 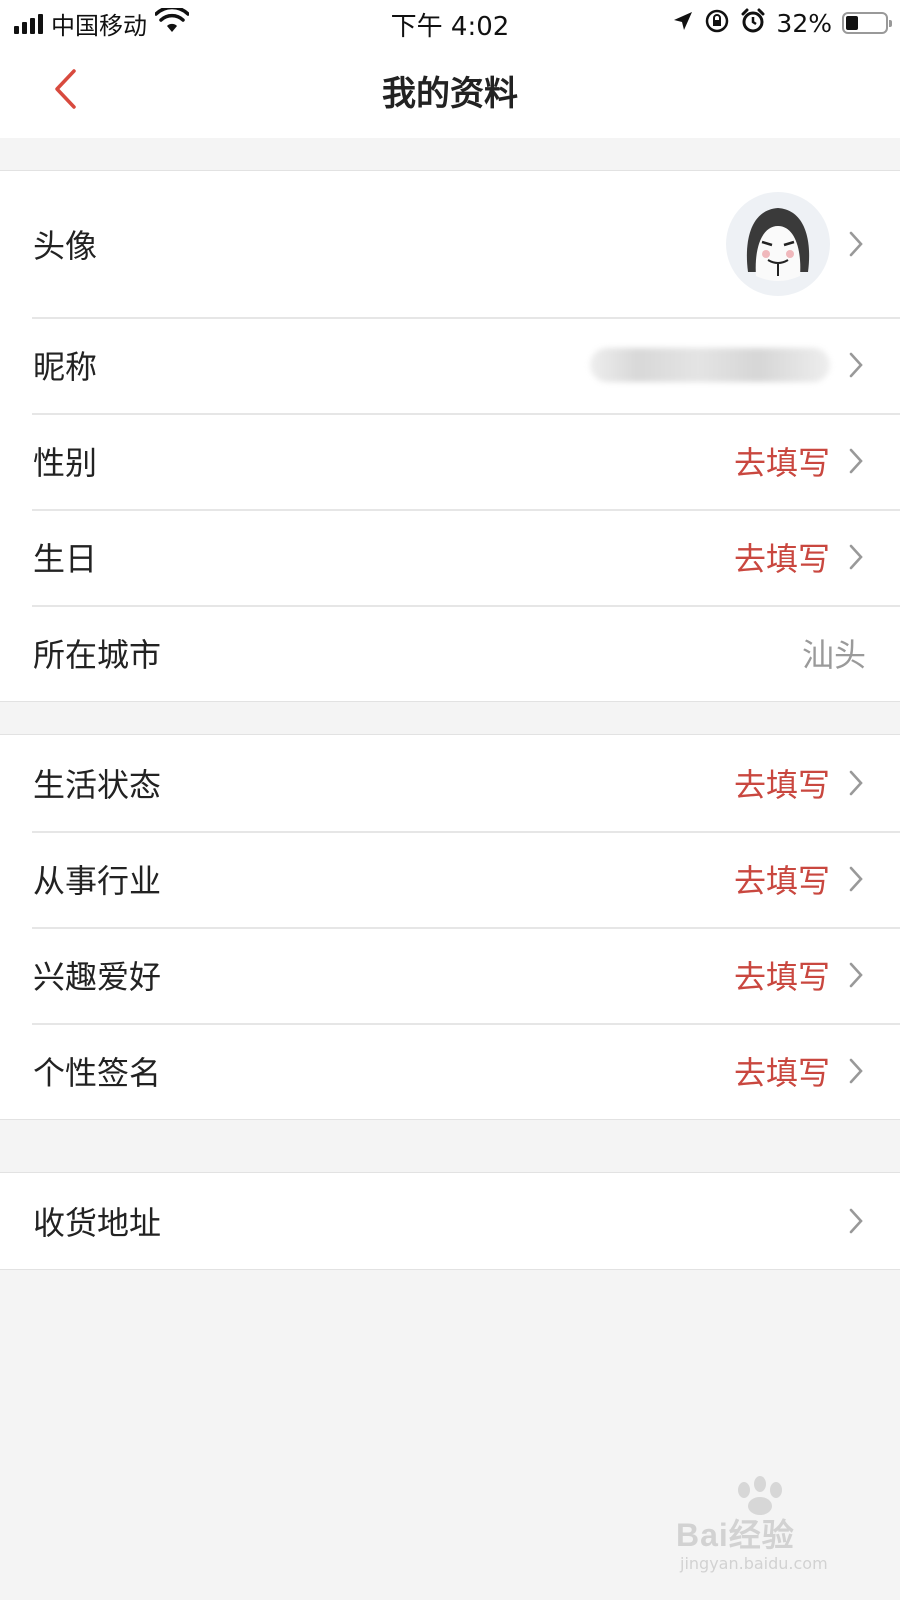 I want to click on row-label: 收货地址, so click(x=97, y=1223).